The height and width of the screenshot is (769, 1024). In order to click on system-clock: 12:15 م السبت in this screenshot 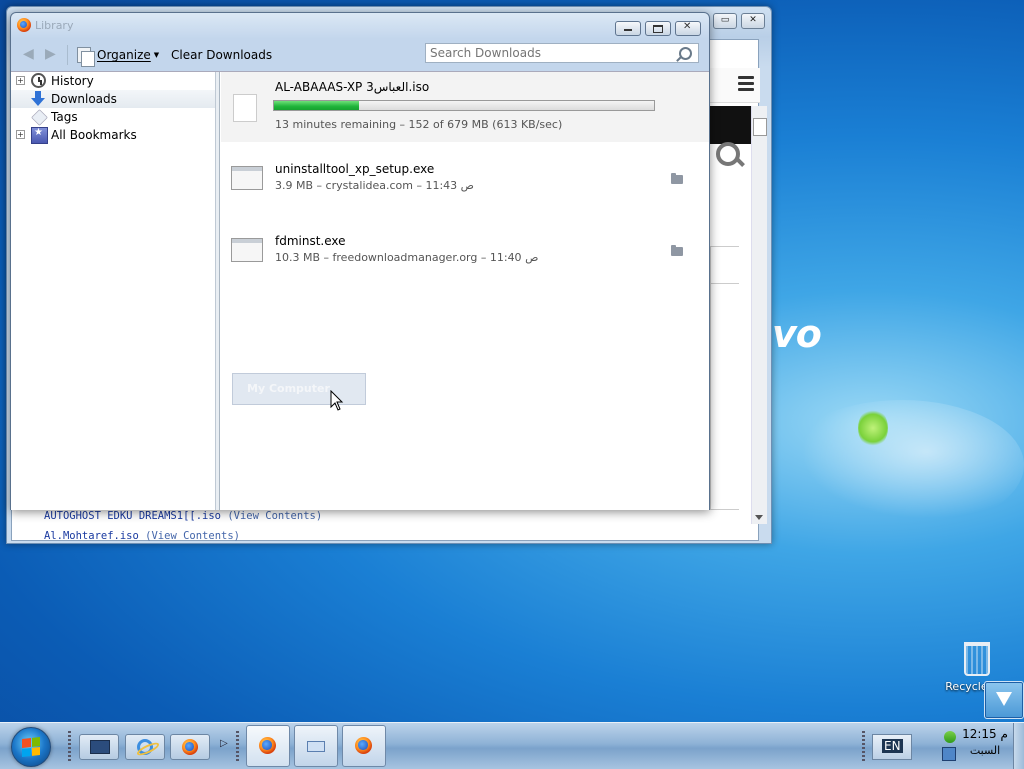, I will do `click(985, 742)`.